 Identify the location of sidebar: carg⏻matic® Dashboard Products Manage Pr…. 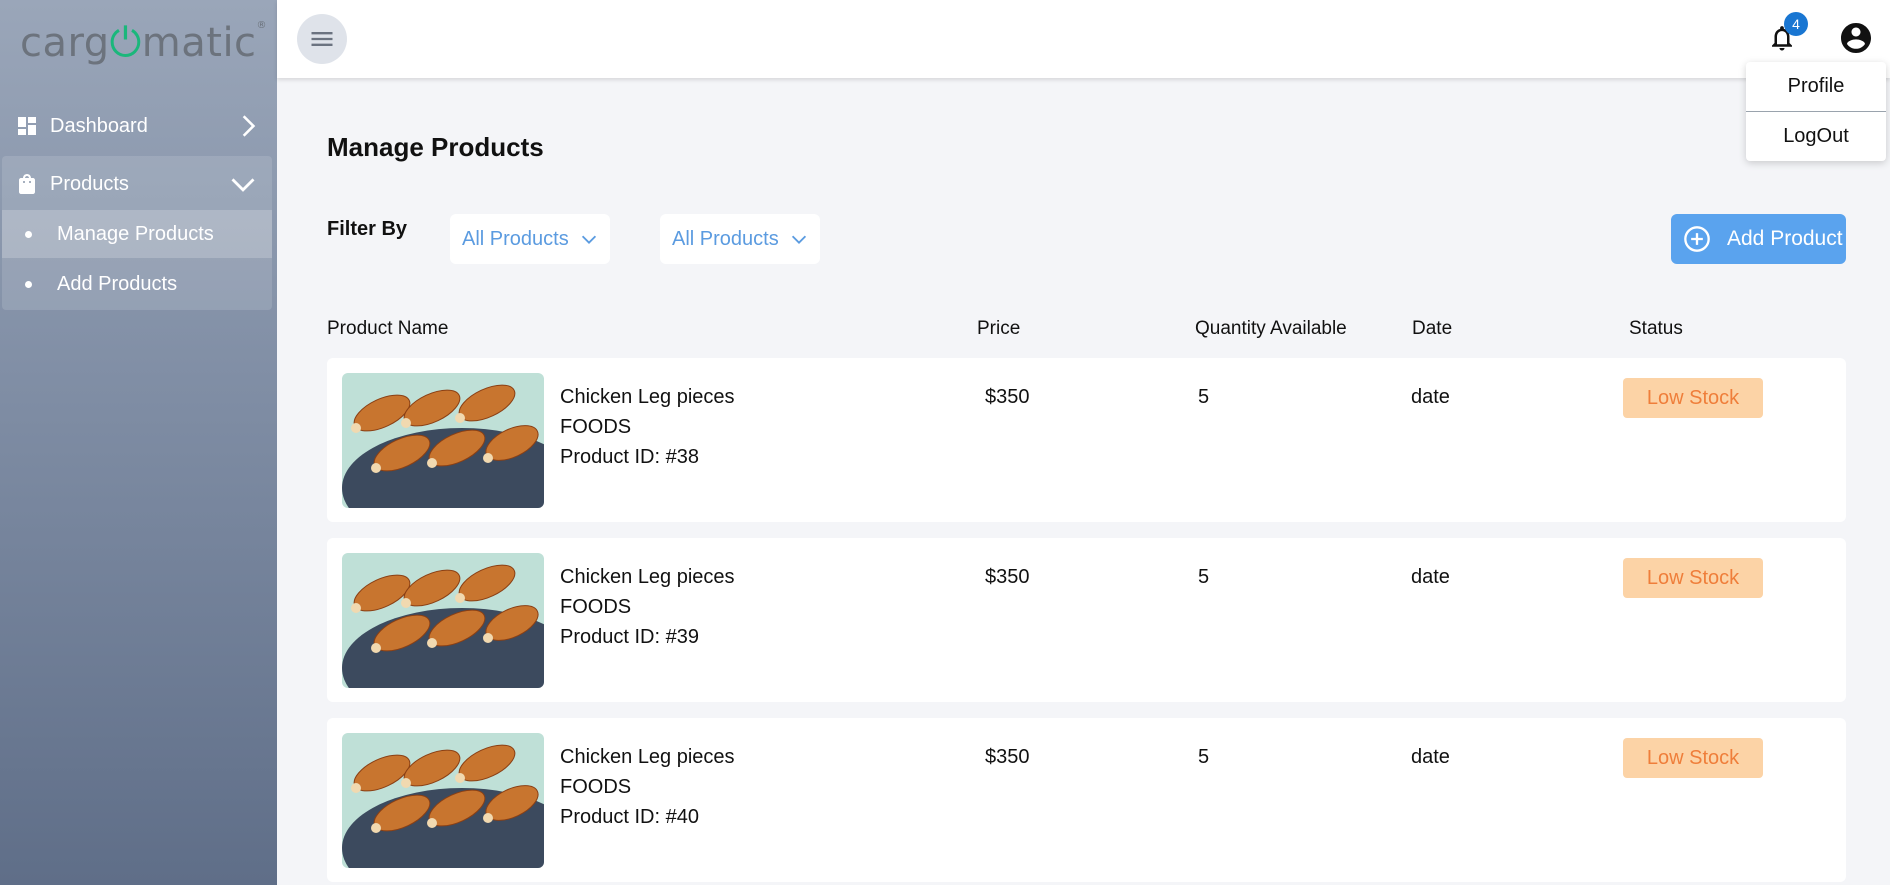
(138, 442).